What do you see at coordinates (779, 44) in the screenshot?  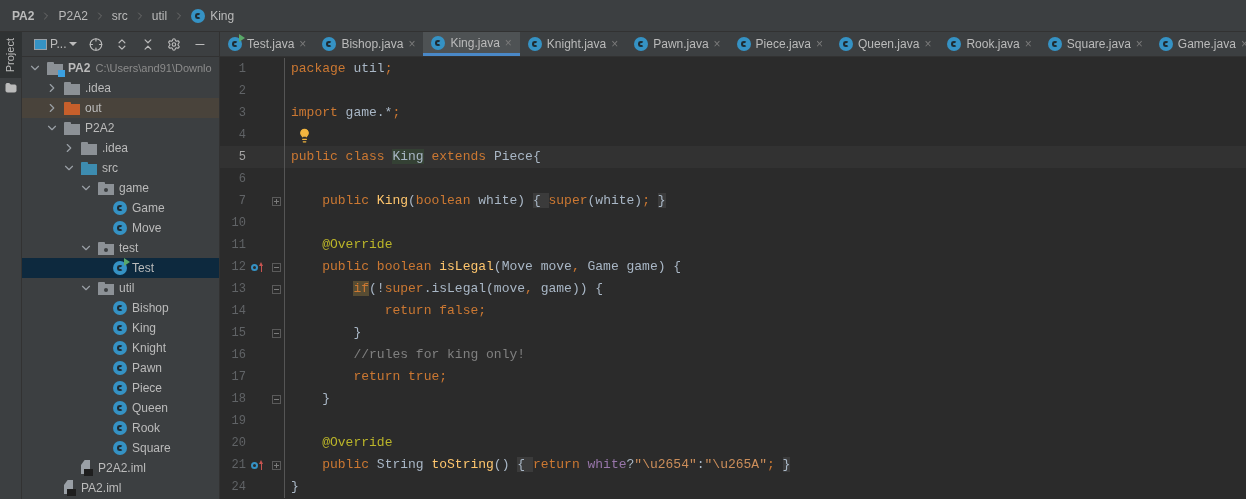 I see `editor-tab: Piece.java ×` at bounding box center [779, 44].